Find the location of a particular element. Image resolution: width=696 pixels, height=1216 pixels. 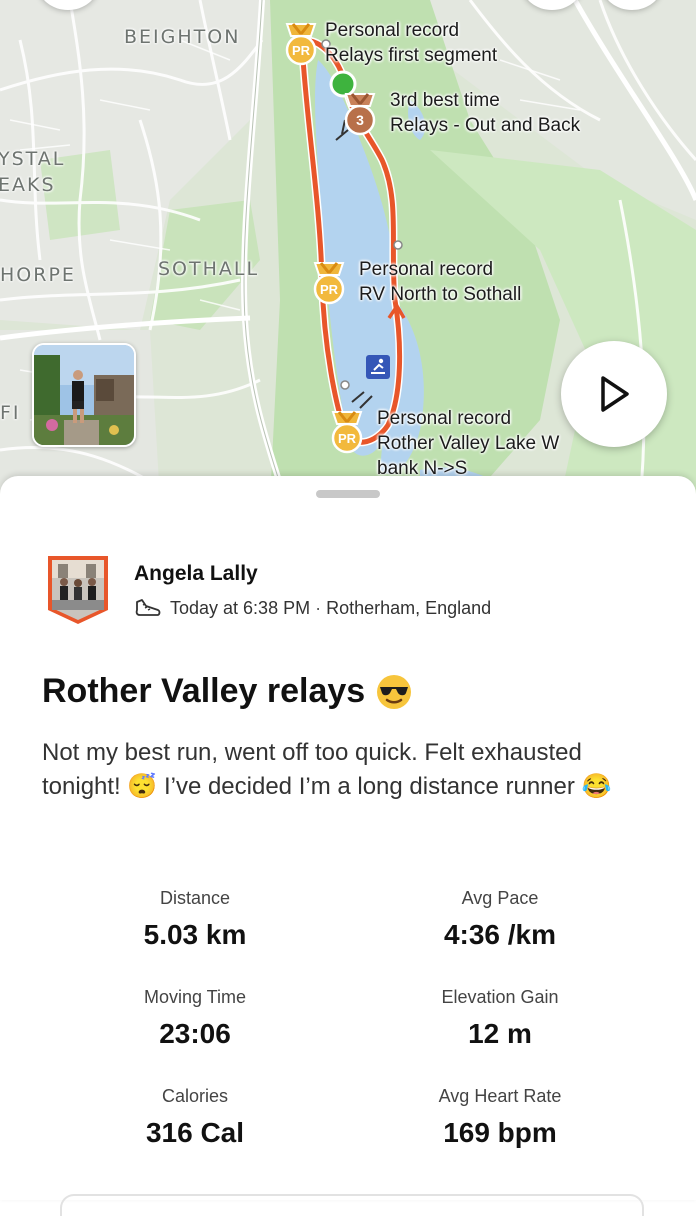

drag-handle is located at coordinates (348, 494).